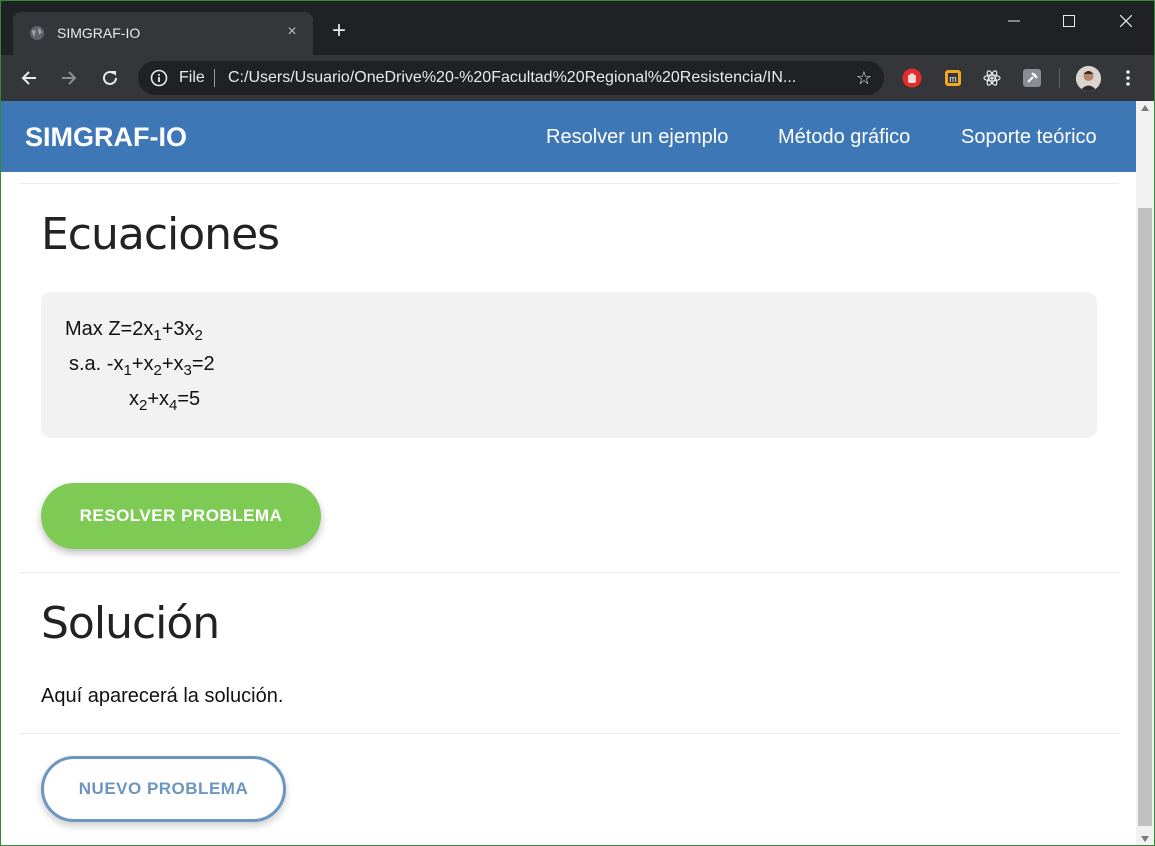 This screenshot has height=846, width=1155. What do you see at coordinates (637, 137) in the screenshot?
I see `nav-link-resolver-ejemplo: Resolver un ejemplo` at bounding box center [637, 137].